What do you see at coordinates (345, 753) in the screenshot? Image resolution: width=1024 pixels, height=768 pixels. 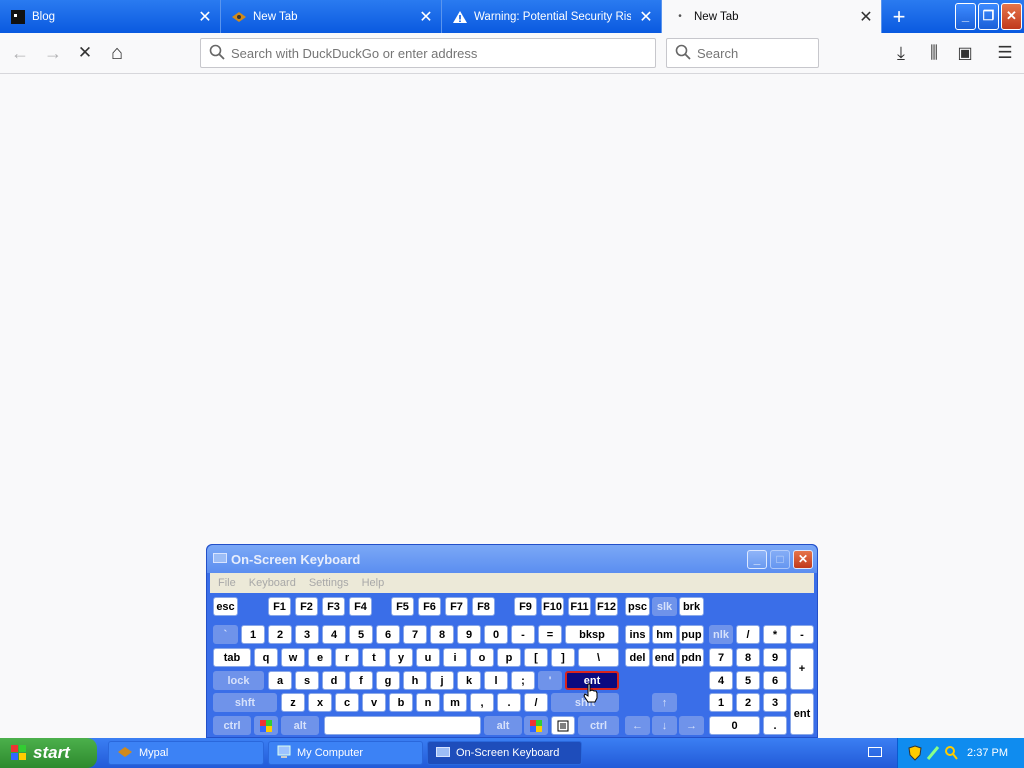 I see `taskbar-item-my-computer: My Computer` at bounding box center [345, 753].